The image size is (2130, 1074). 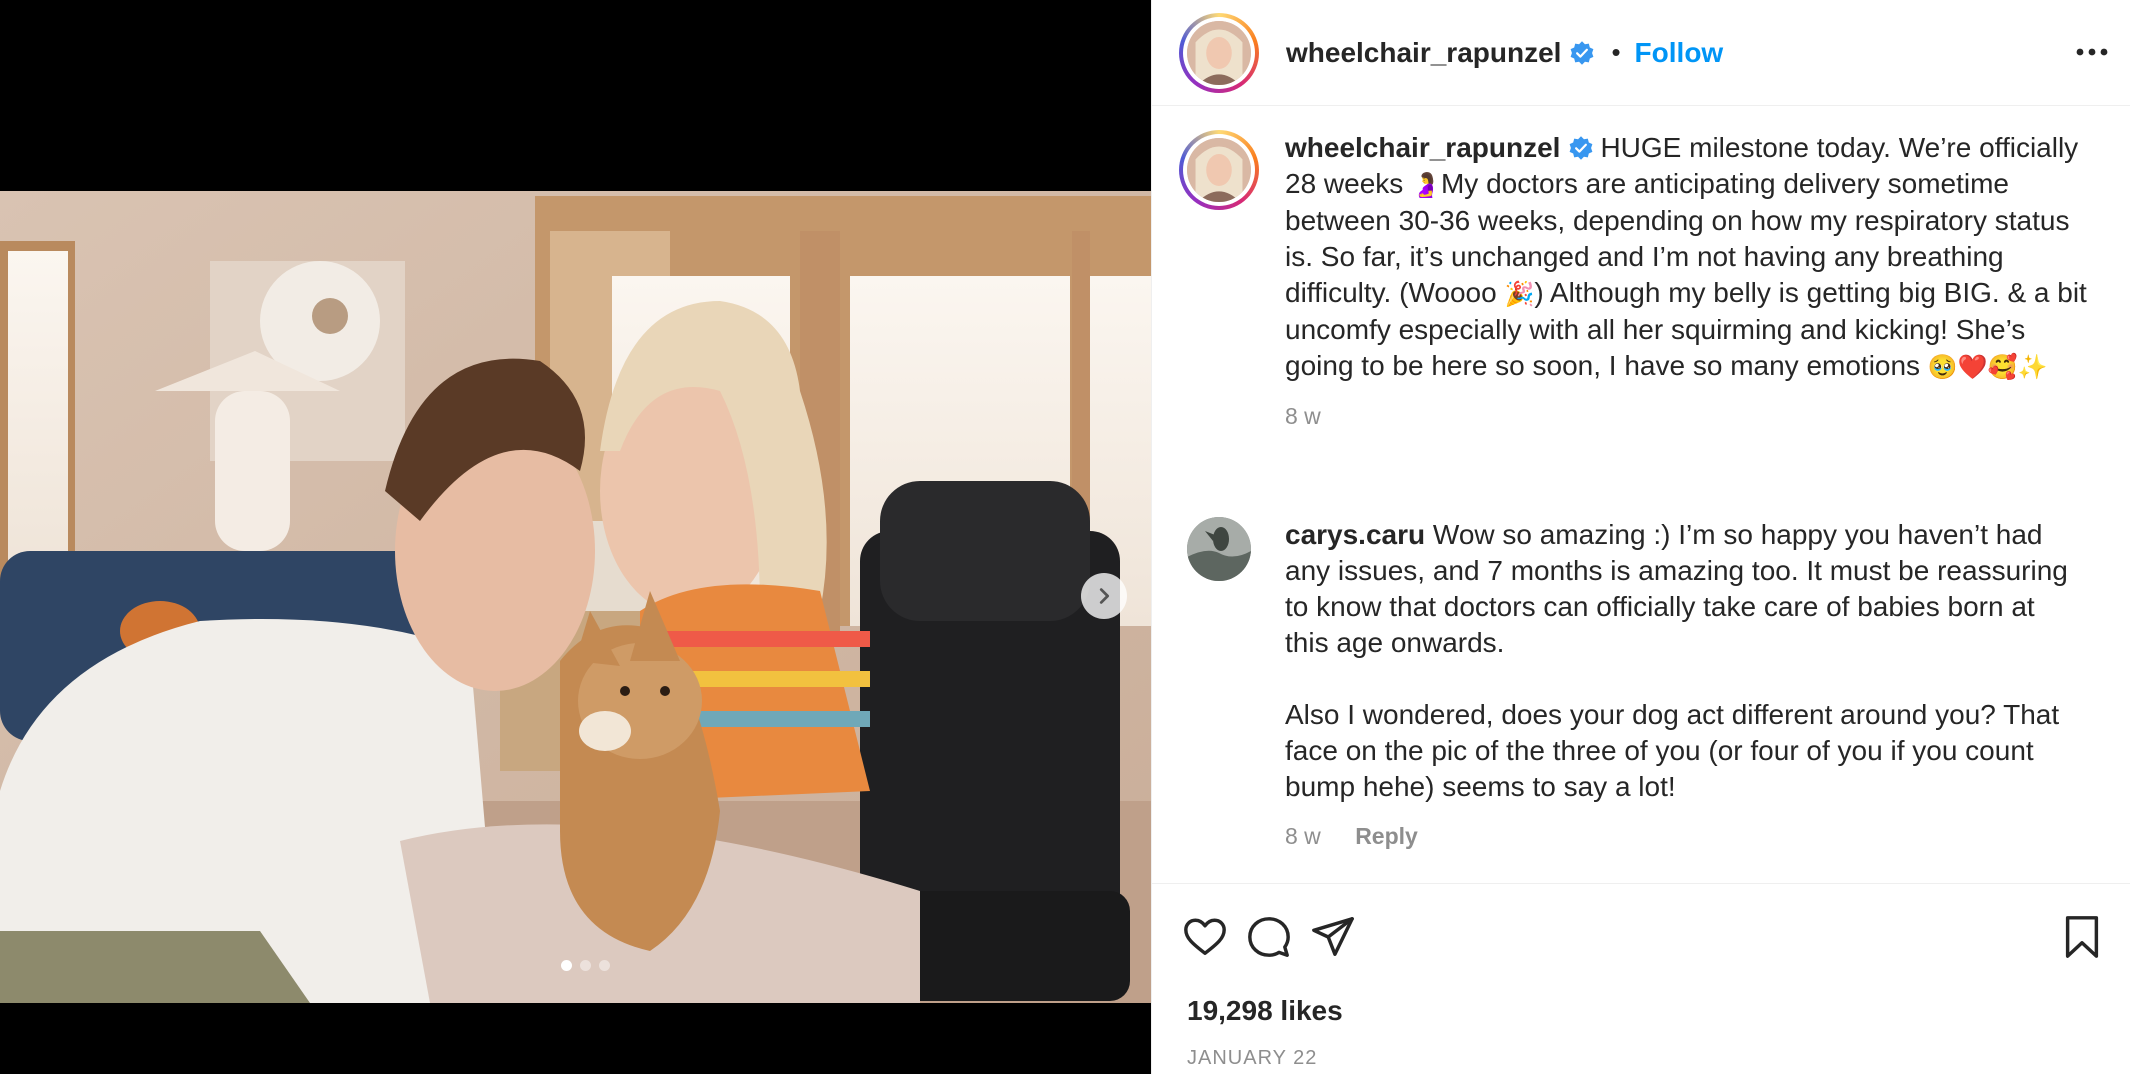 What do you see at coordinates (1219, 549) in the screenshot?
I see `commenter-avatar` at bounding box center [1219, 549].